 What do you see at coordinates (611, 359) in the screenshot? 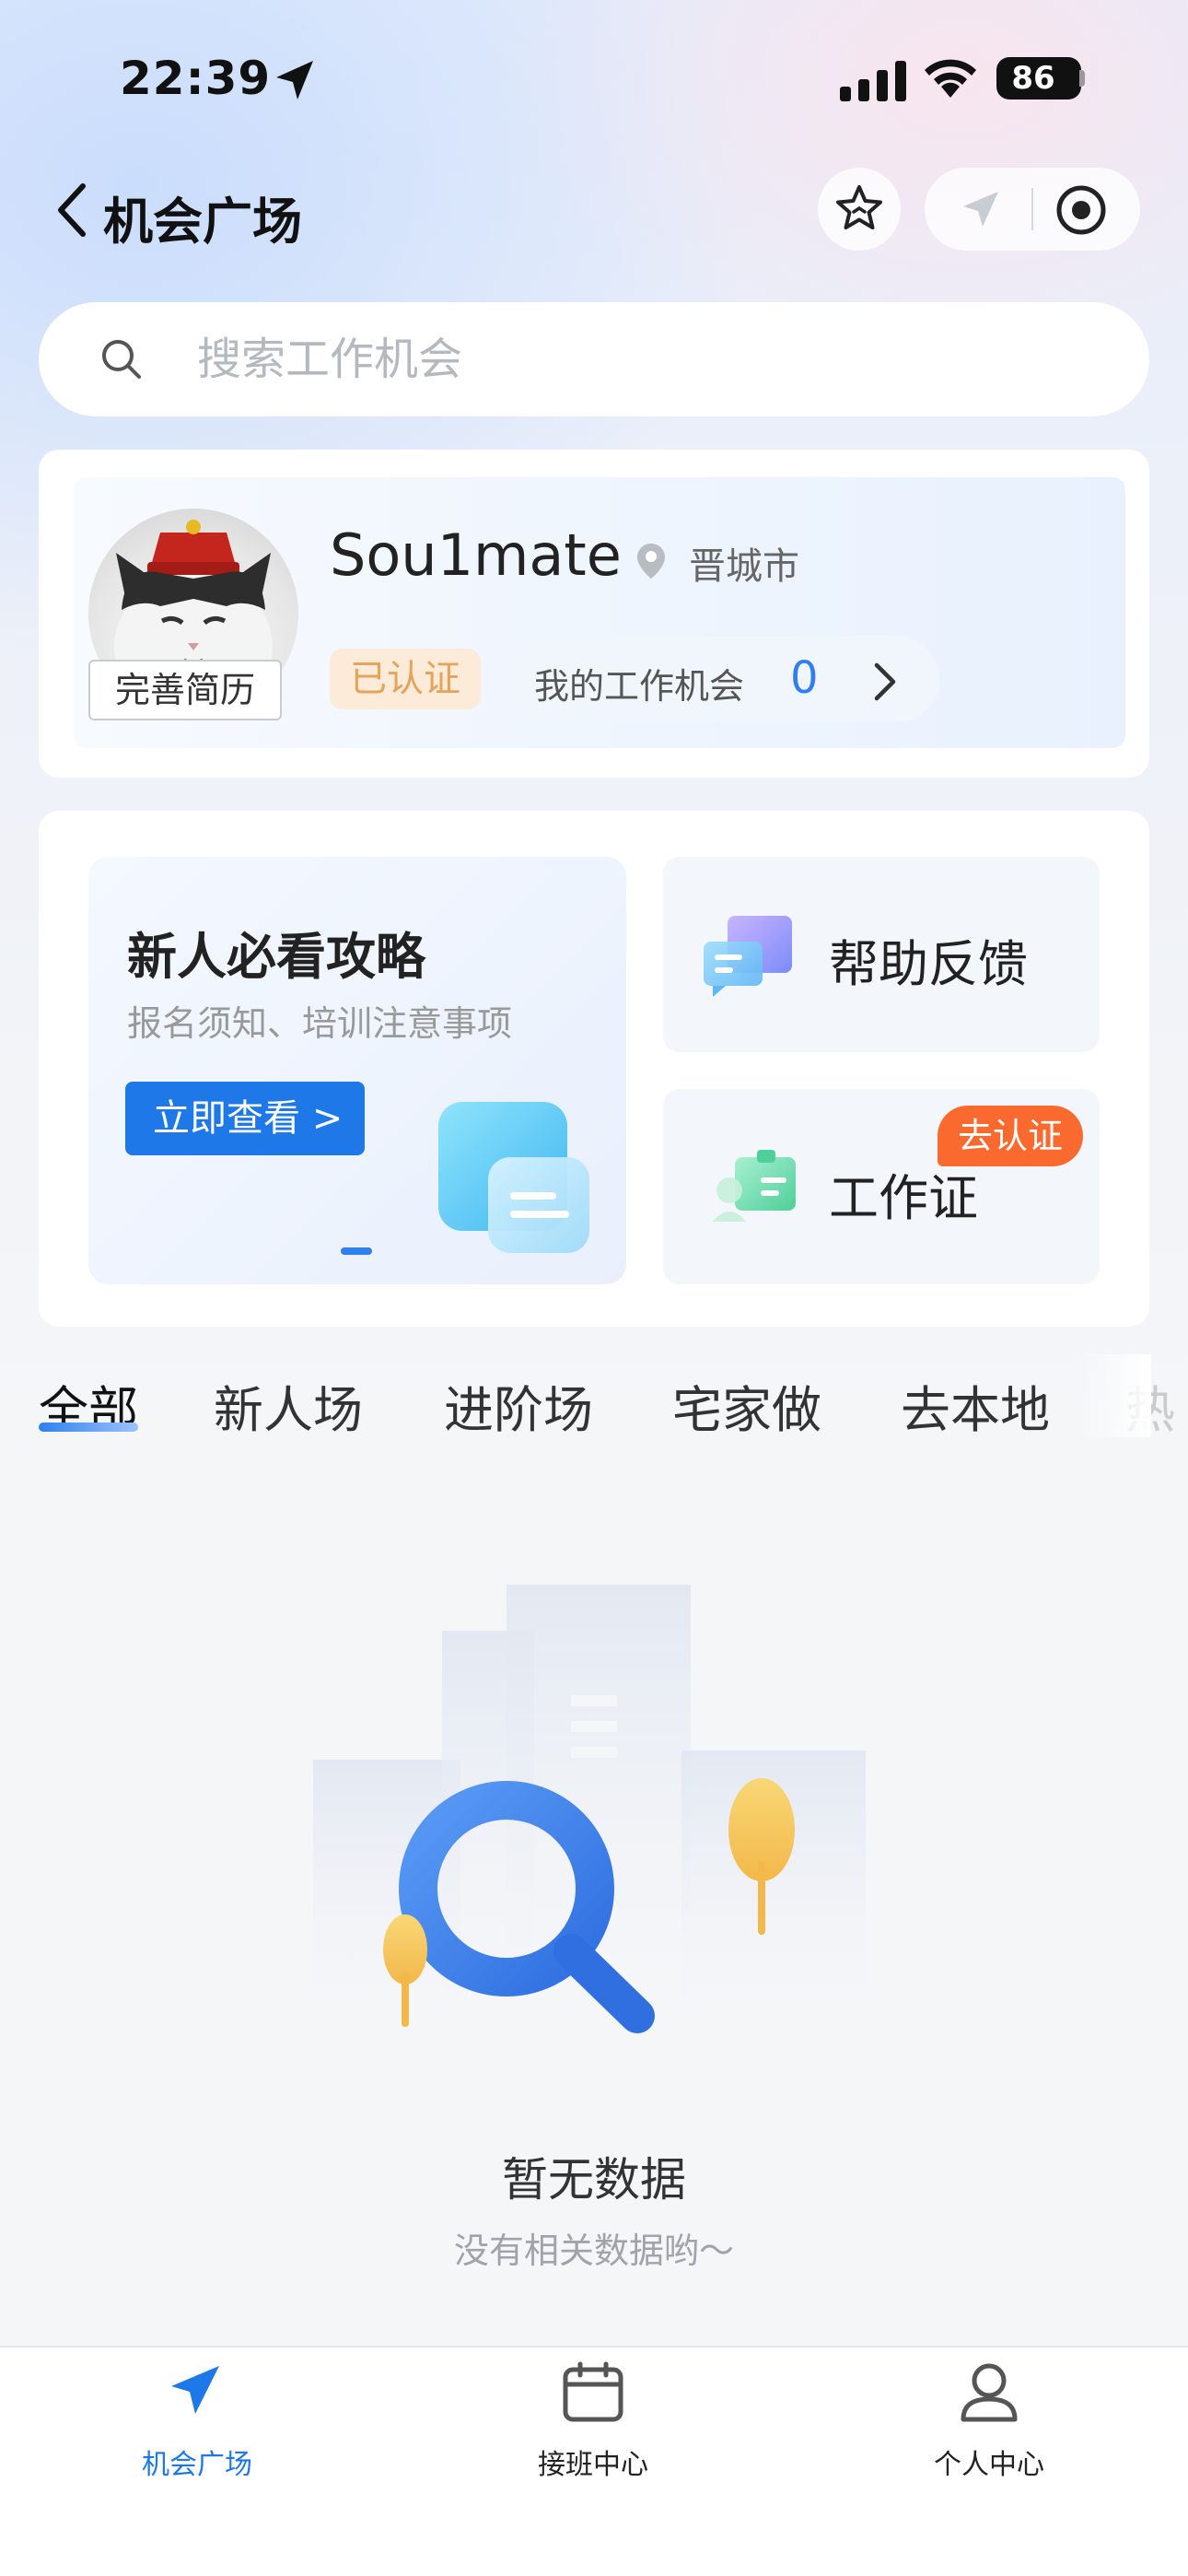
I see `search-input` at bounding box center [611, 359].